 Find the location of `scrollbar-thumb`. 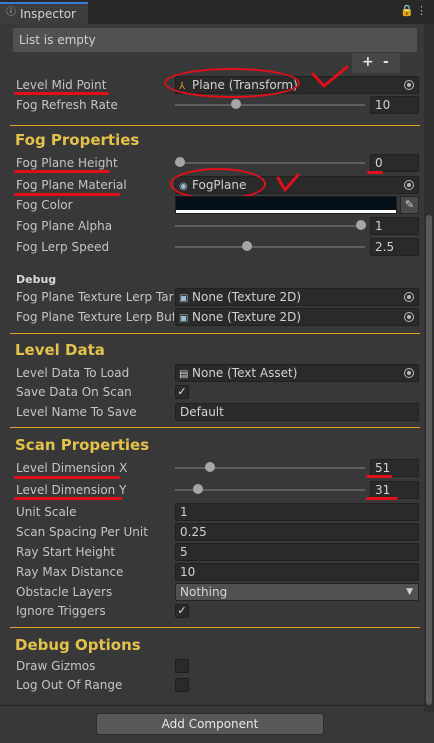

scrollbar-thumb is located at coordinates (429, 460).